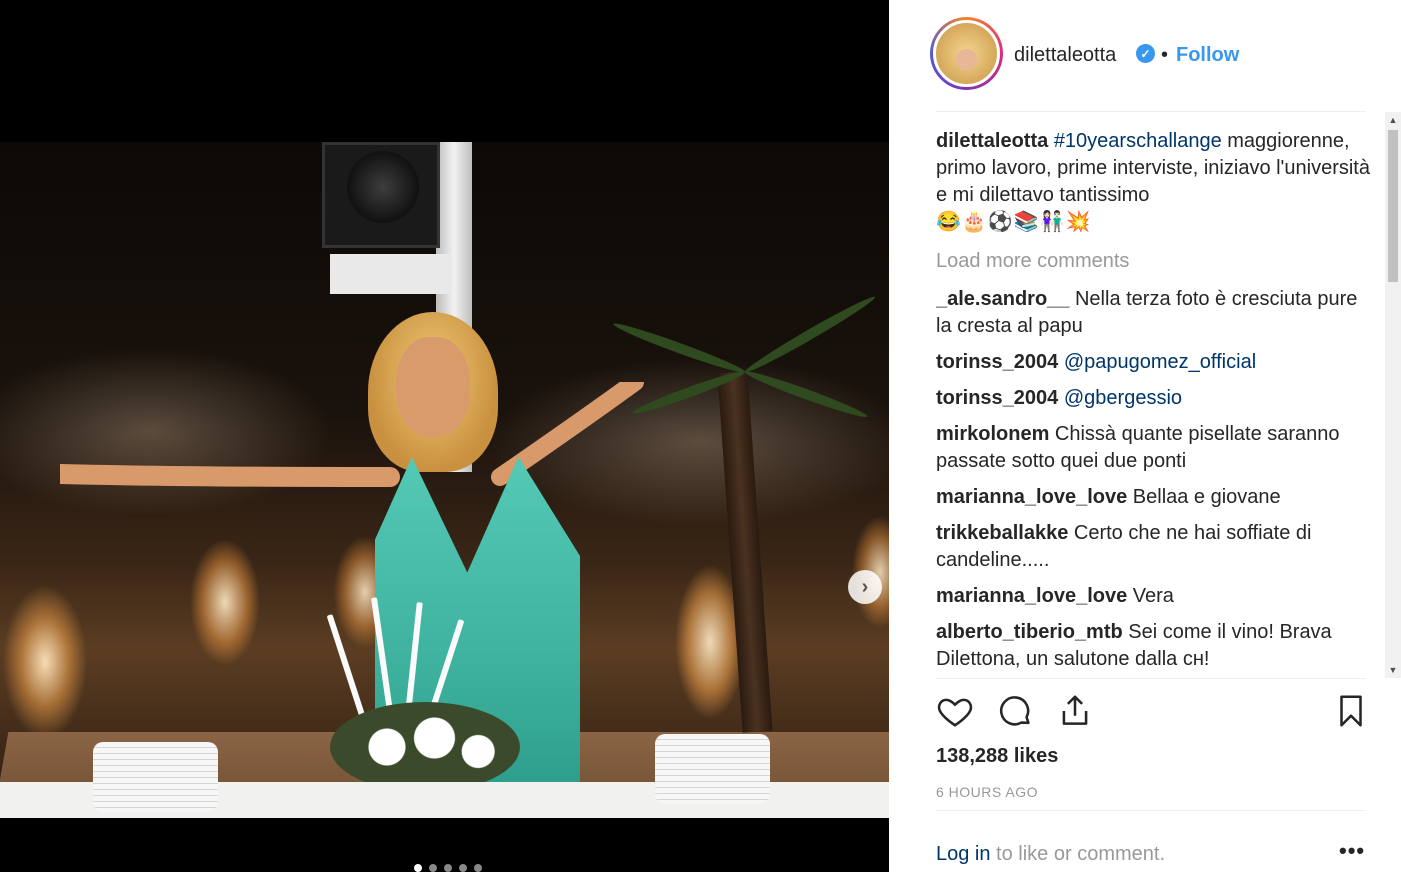 This screenshot has height=872, width=1401. Describe the element at coordinates (1065, 55) in the screenshot. I see `post-username: dilettaleotta` at that location.